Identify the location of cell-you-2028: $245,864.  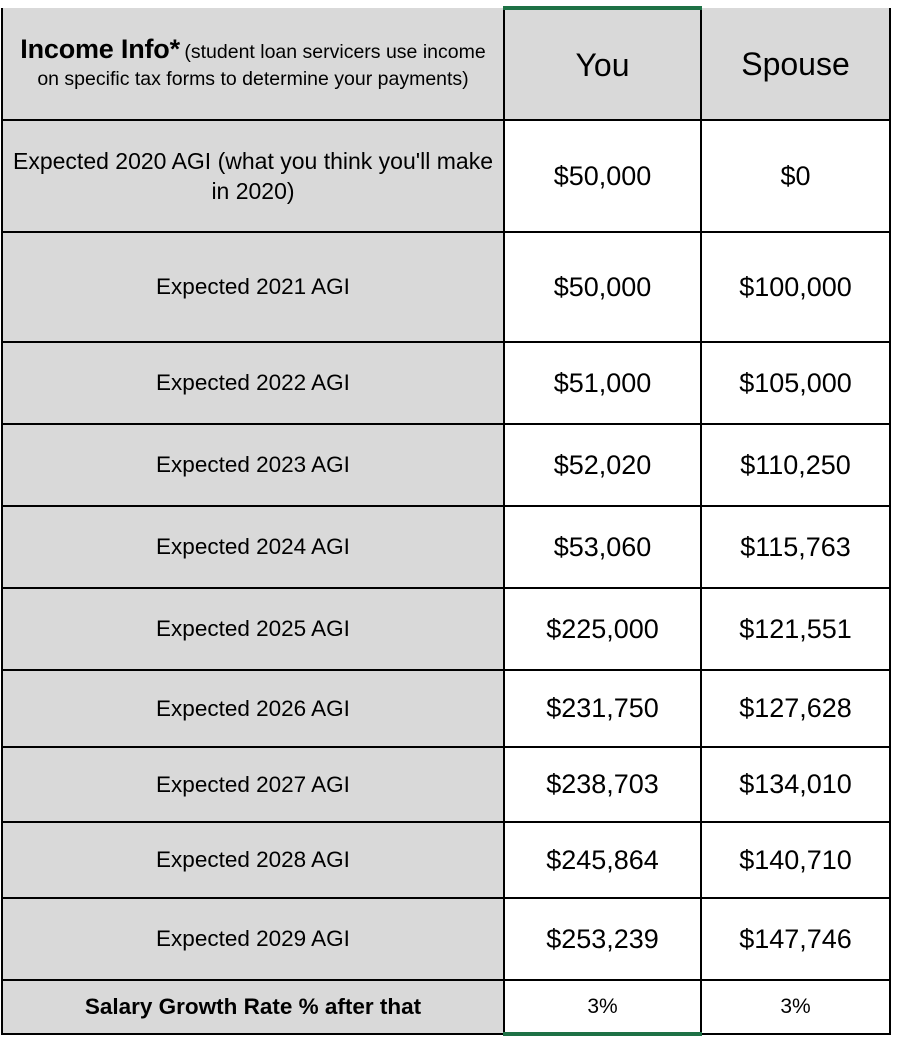
(602, 860).